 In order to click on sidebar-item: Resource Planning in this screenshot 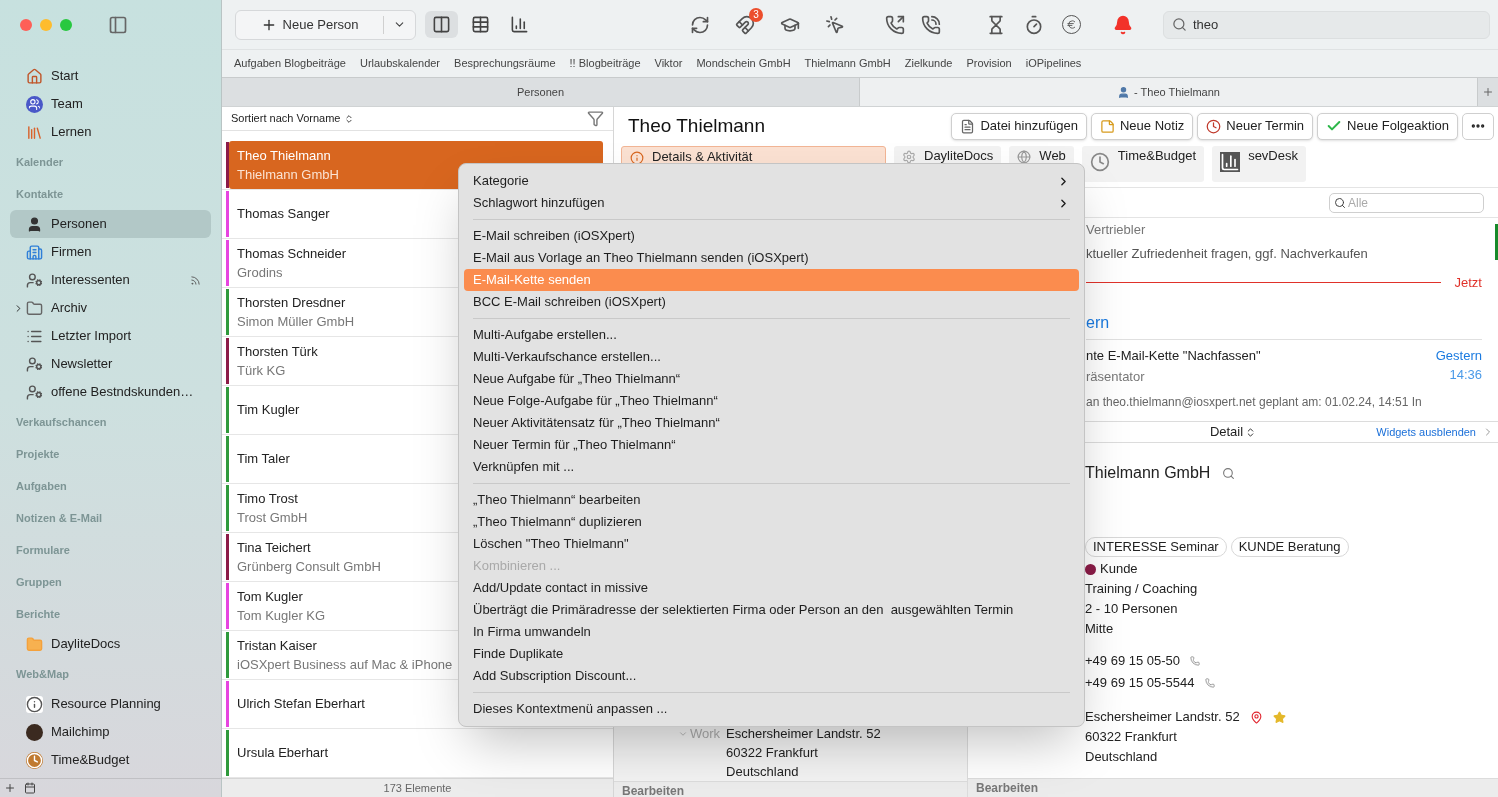, I will do `click(110, 704)`.